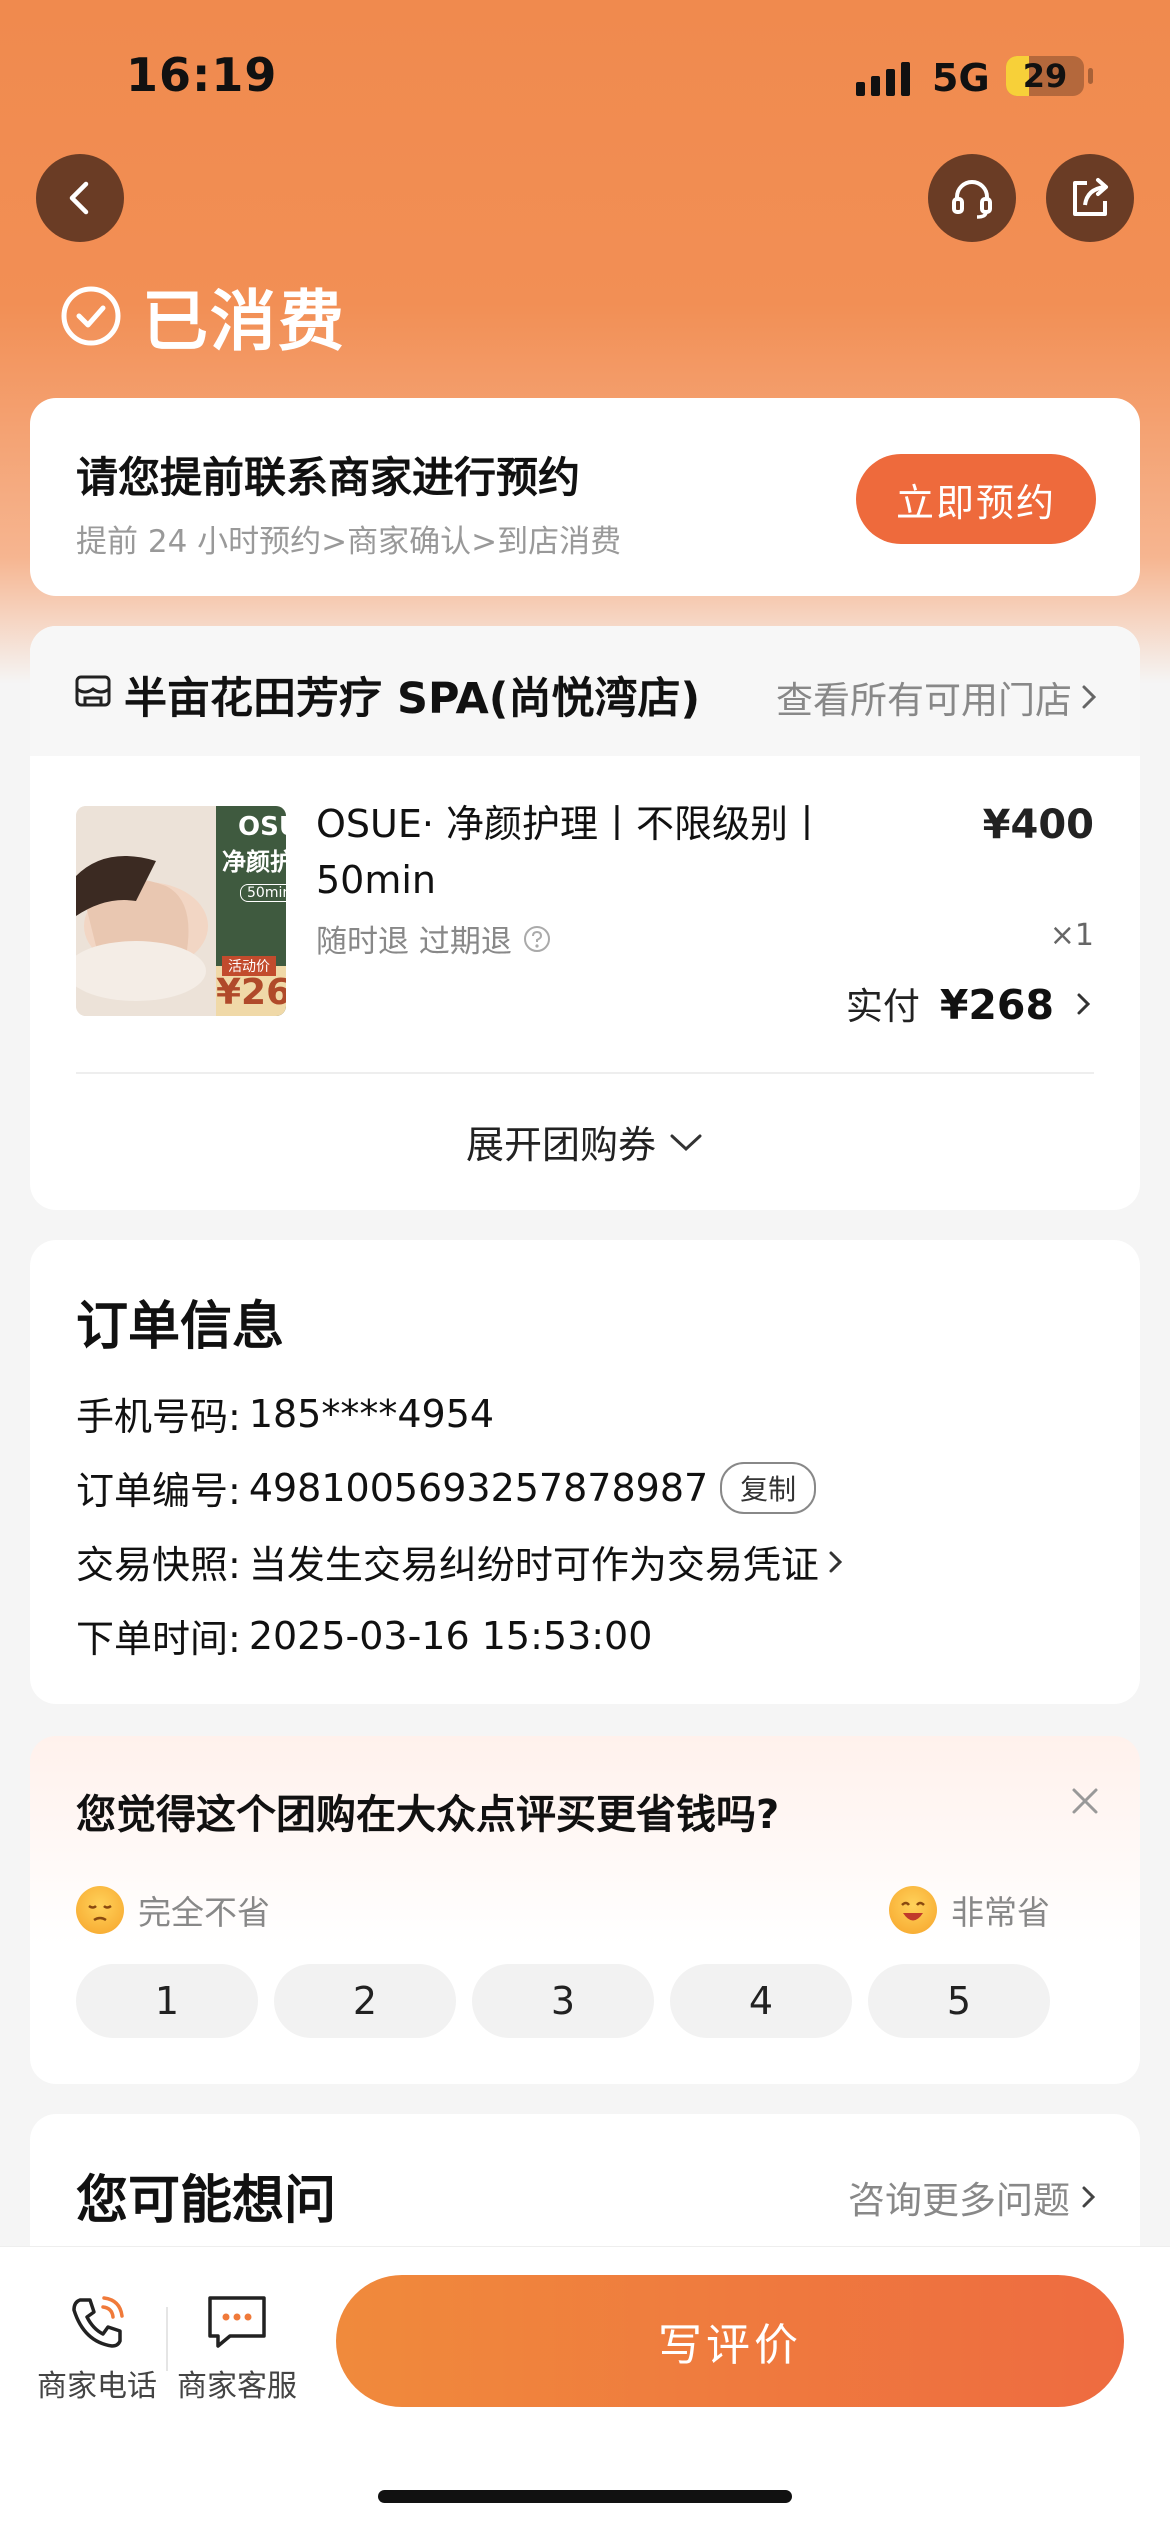 This screenshot has width=1170, height=2532. I want to click on snapshot-value: 当发生交易纠纷时可作为交易凭证, so click(533, 1565).